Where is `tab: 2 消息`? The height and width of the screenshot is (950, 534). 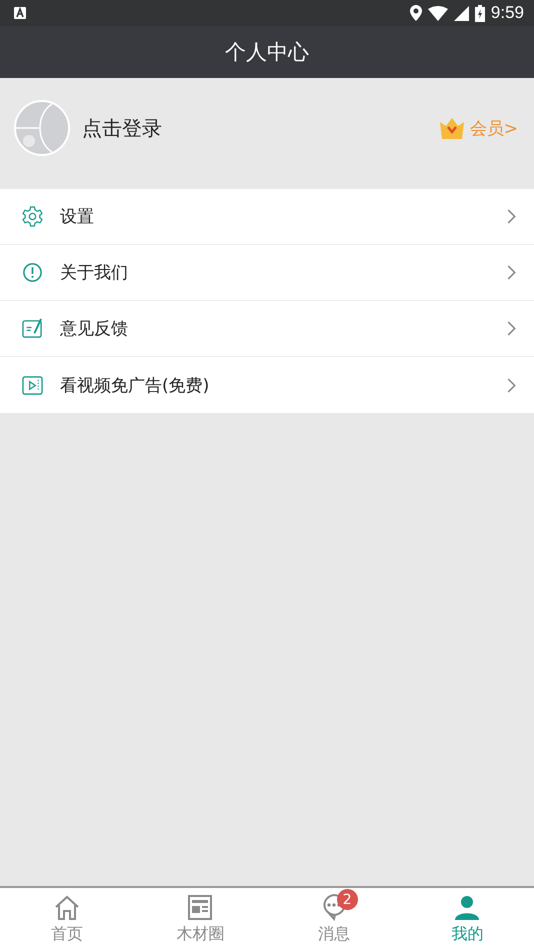 tab: 2 消息 is located at coordinates (333, 919).